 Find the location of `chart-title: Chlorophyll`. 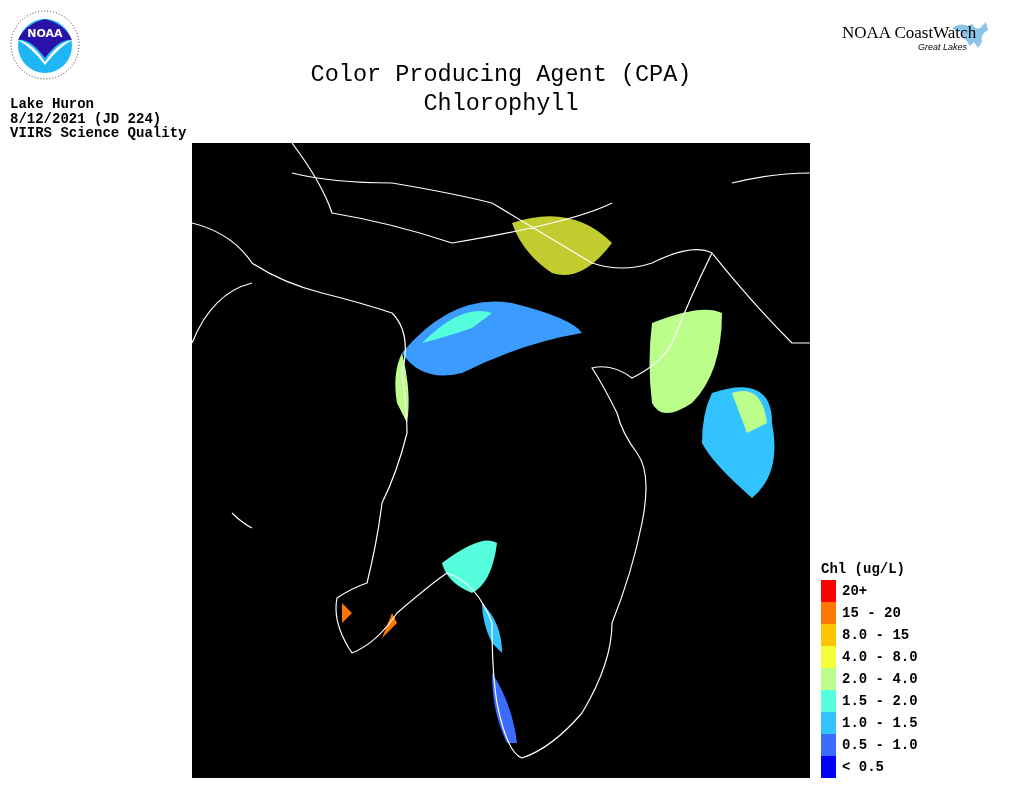

chart-title: Chlorophyll is located at coordinates (501, 103).